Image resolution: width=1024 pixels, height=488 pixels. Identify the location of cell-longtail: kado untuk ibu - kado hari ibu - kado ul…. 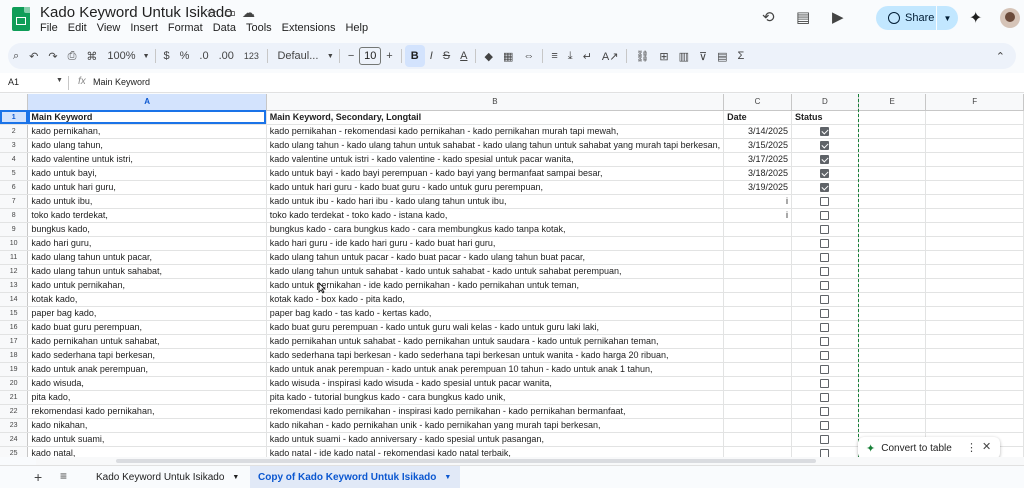
(495, 201).